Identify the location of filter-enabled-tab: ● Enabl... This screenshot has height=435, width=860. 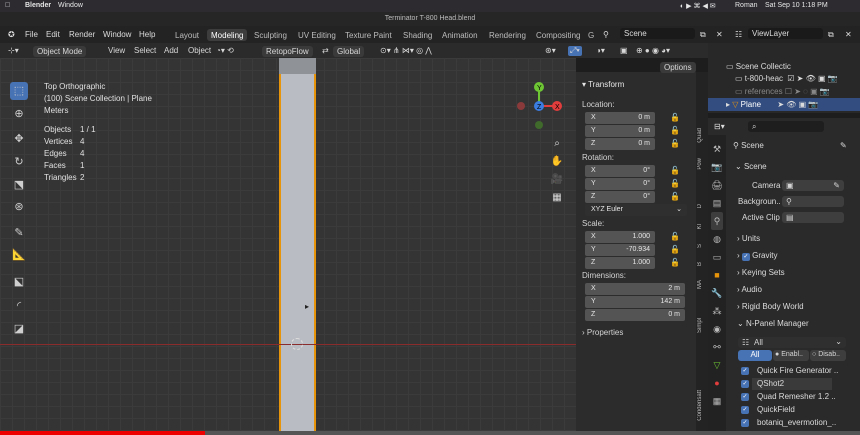
(791, 355).